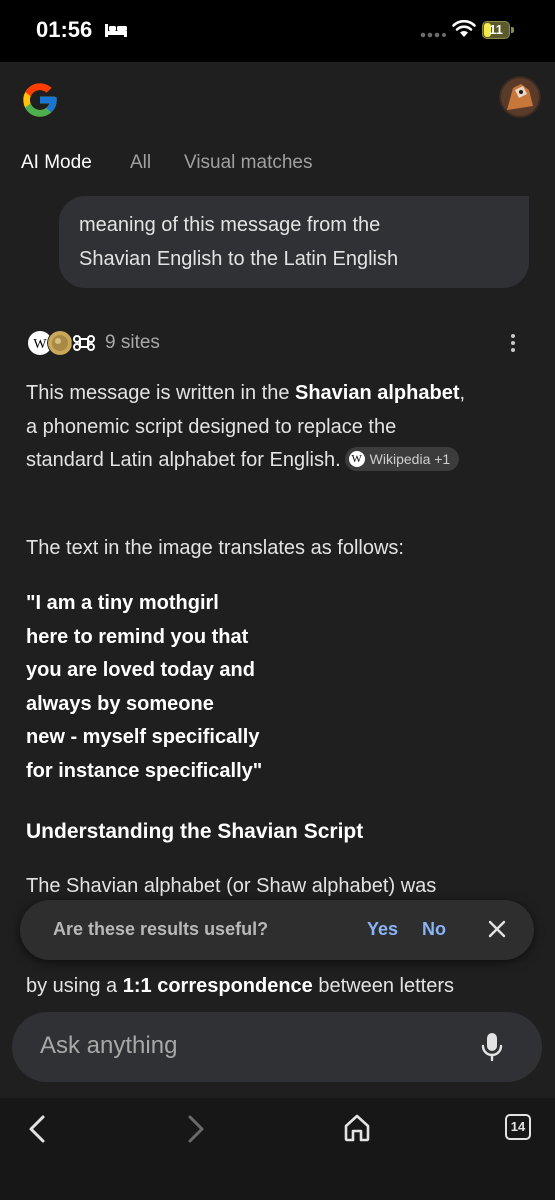 The image size is (555, 1200). I want to click on citation-label: Wikipedia +1, so click(410, 458).